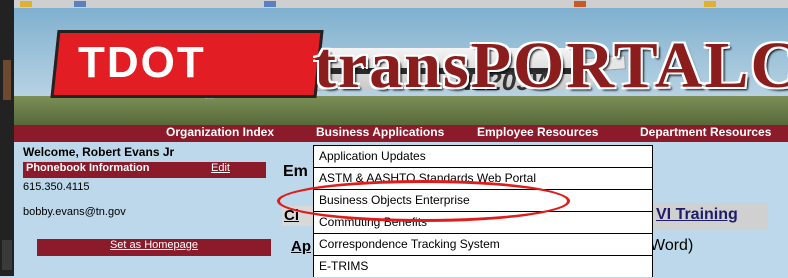  I want to click on nav-organization-index: Organization Index, so click(220, 133).